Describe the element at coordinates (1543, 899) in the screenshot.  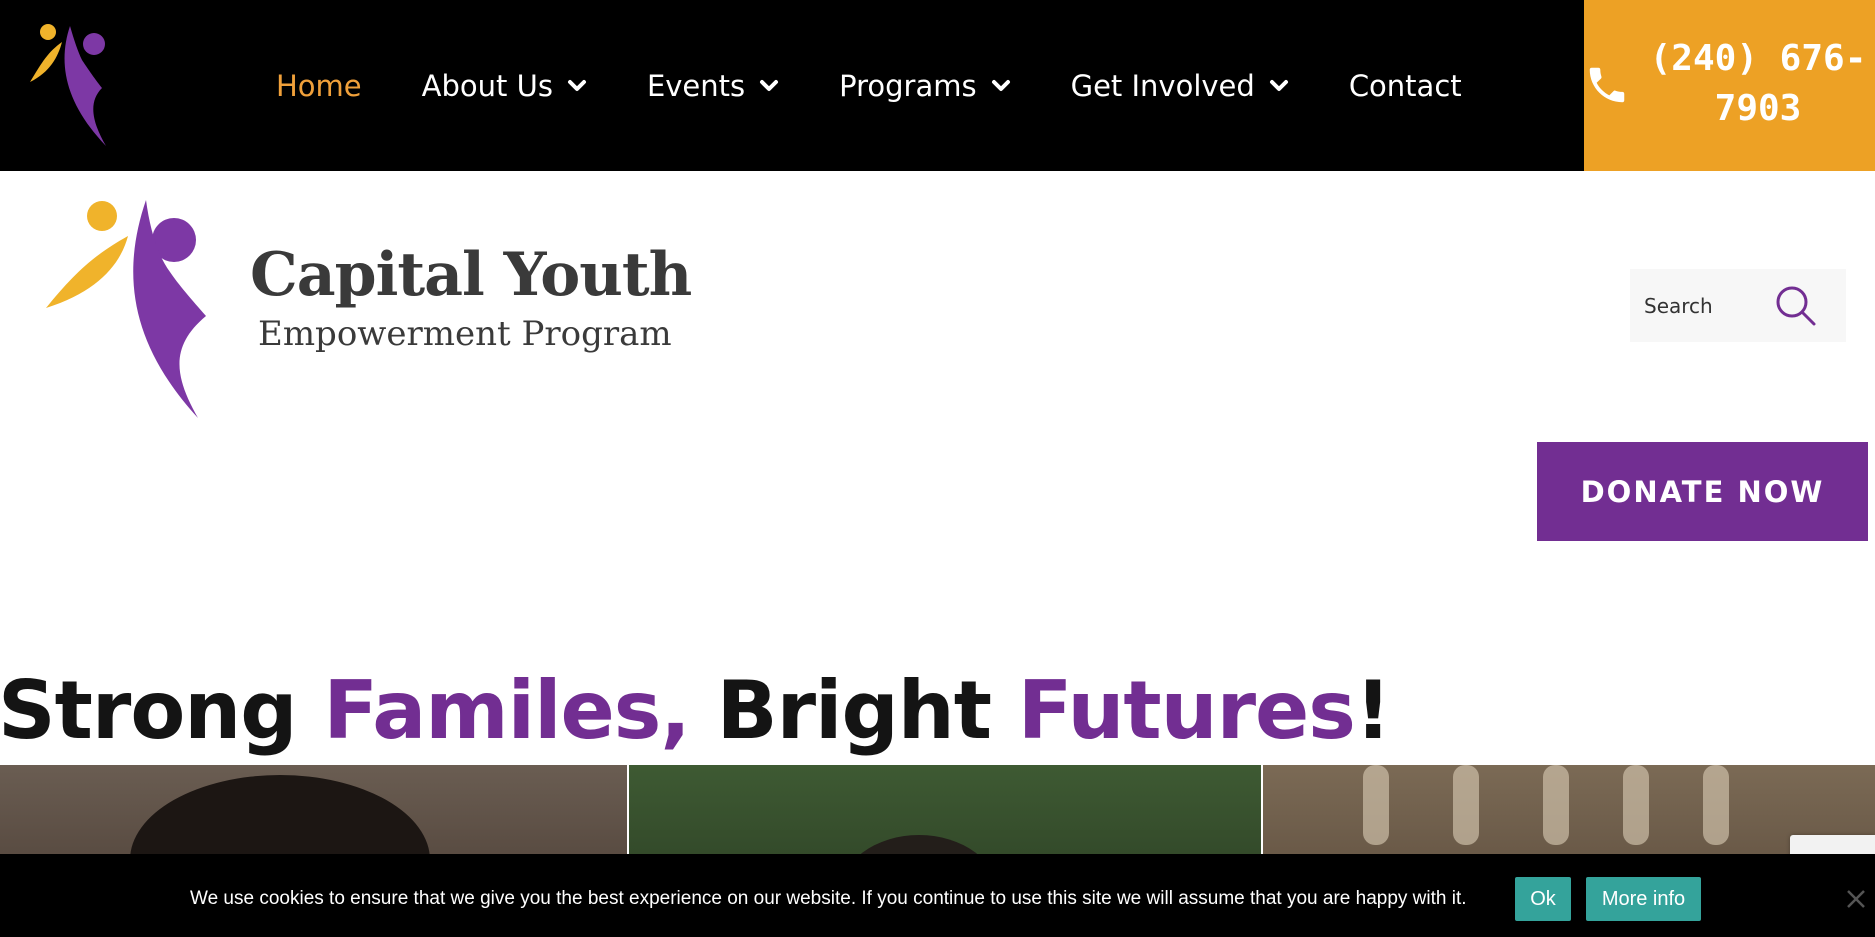
I see `cookie-ok-button: Ok` at that location.